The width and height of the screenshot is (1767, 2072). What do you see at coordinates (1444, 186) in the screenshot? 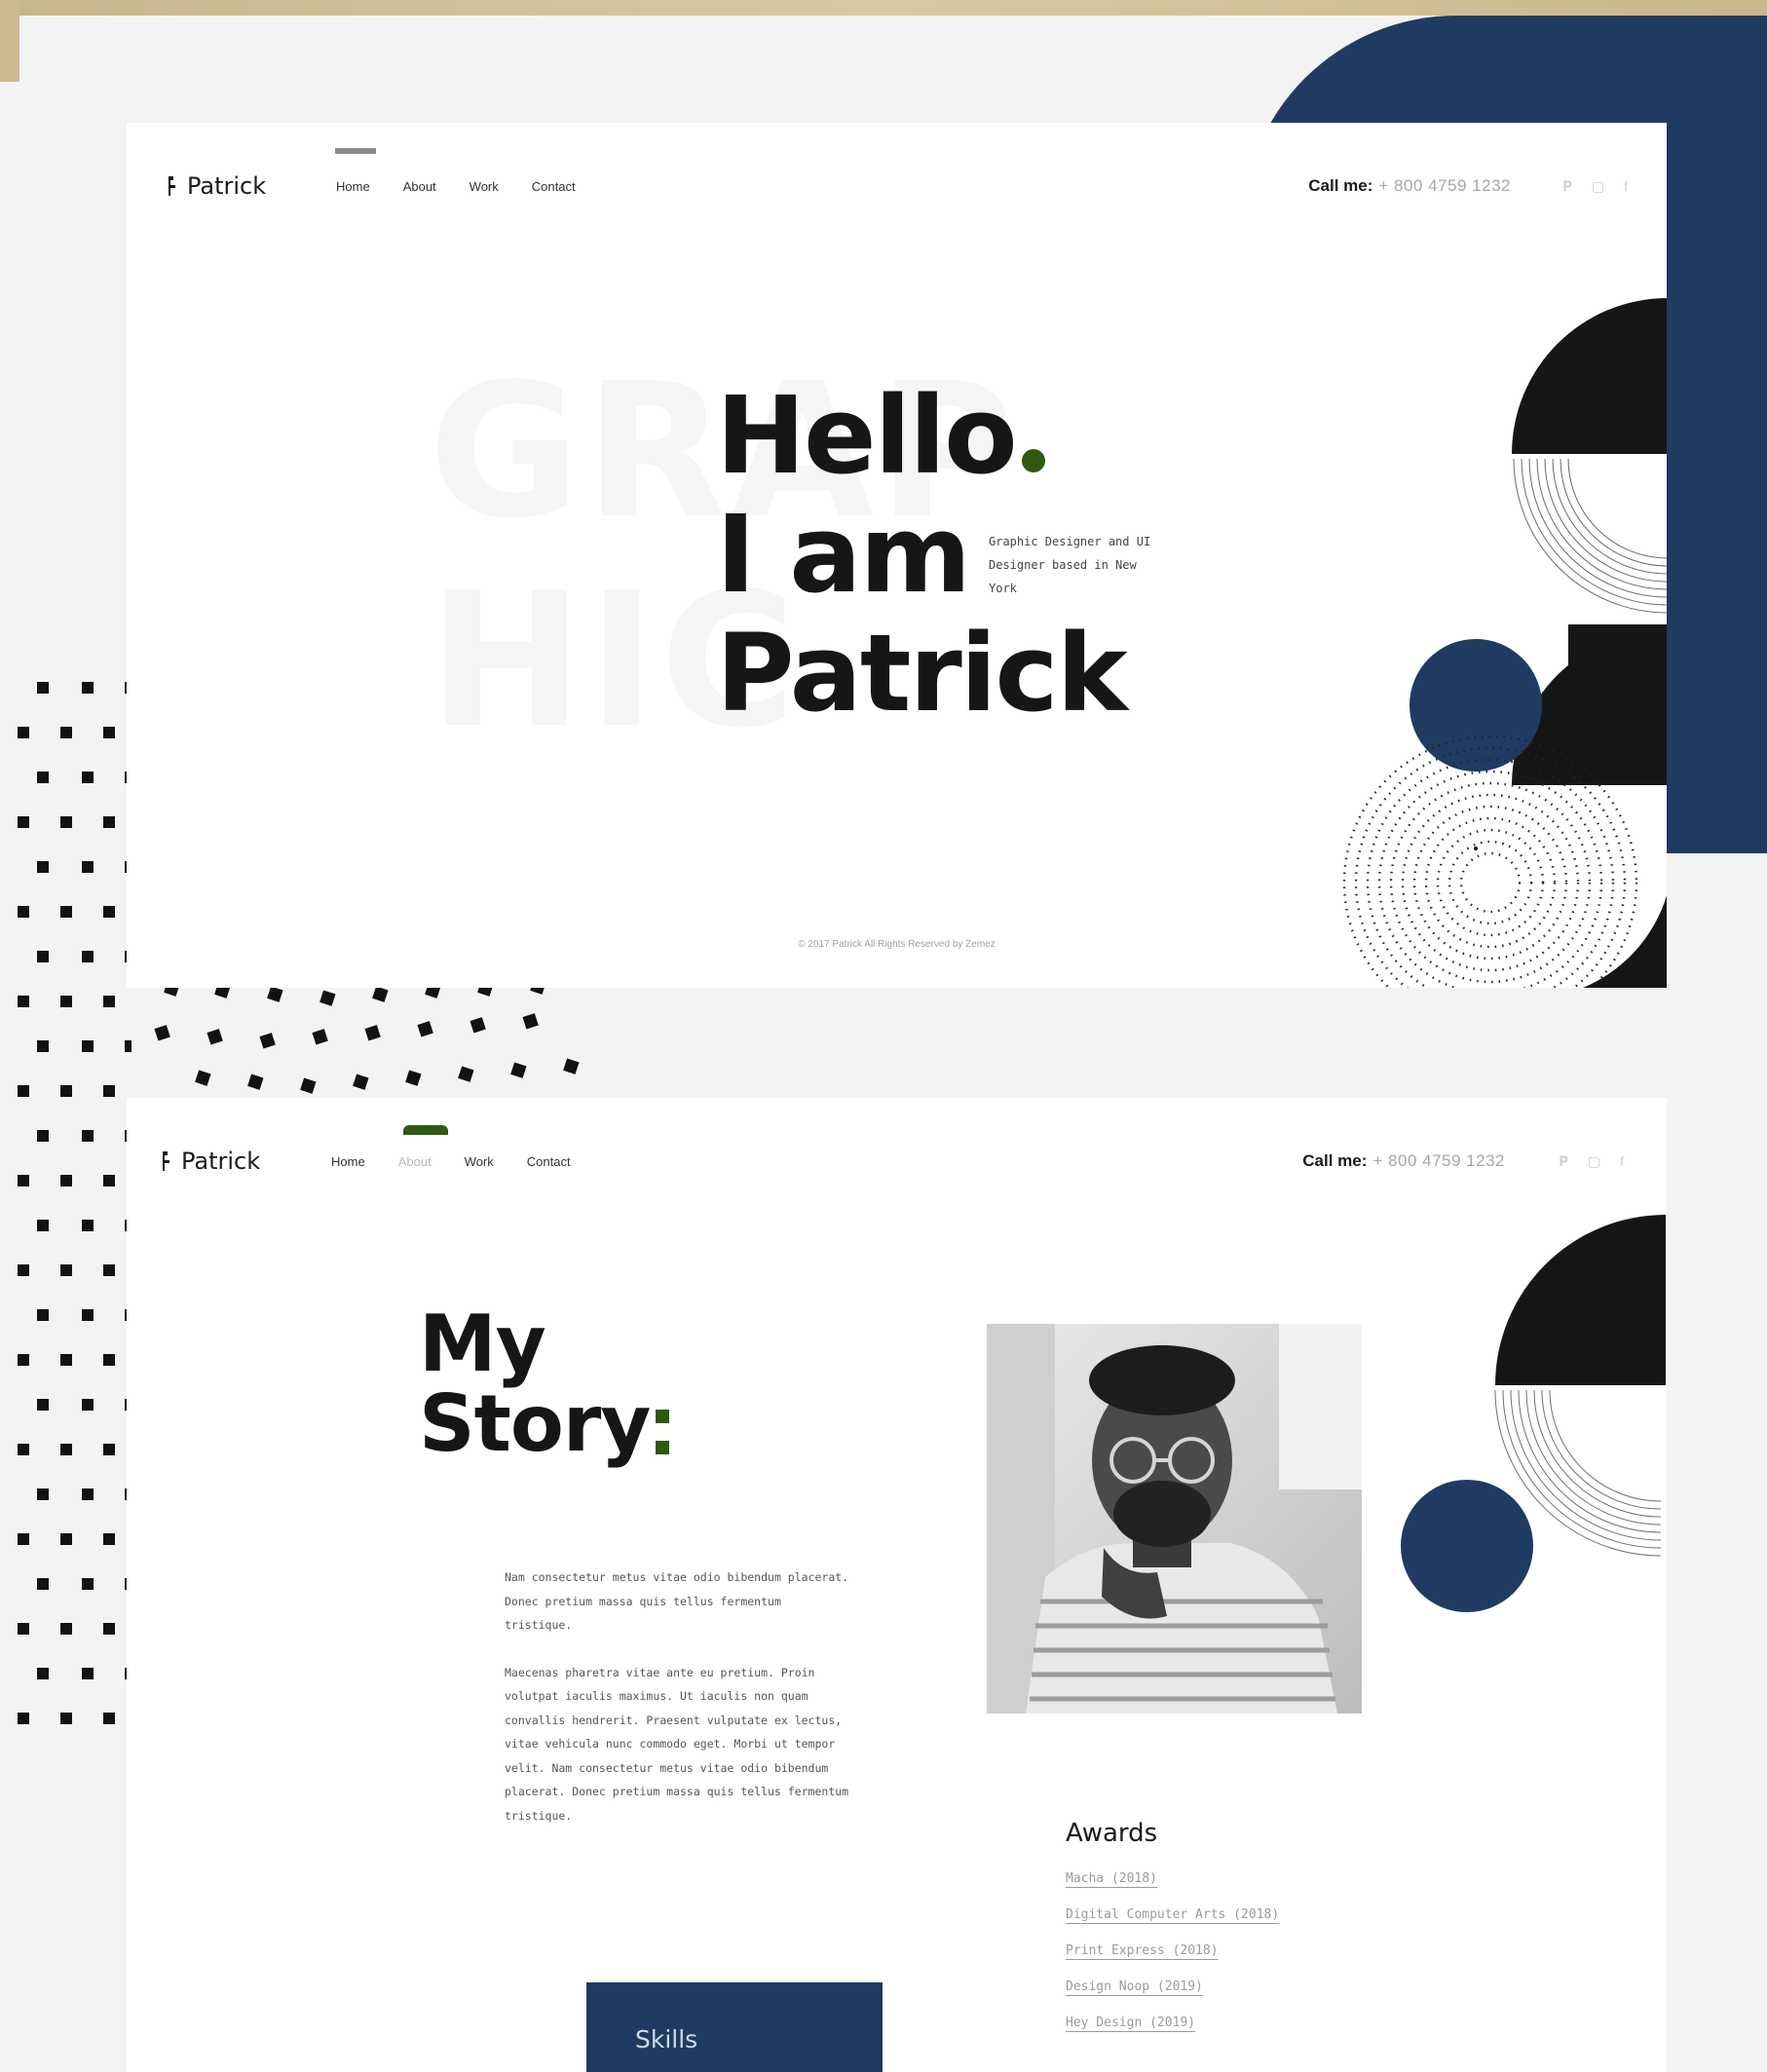
I see `phone-number: + 800 4759 1232` at bounding box center [1444, 186].